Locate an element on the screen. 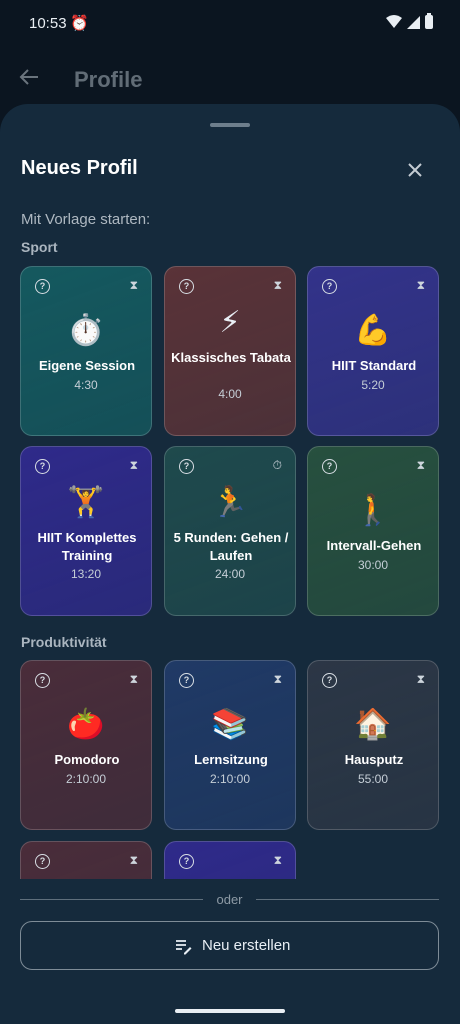 Image resolution: width=460 pixels, height=1024 pixels. template-card: ? ⧗ ⚡ Klassisches Tabata 4:00 is located at coordinates (230, 351).